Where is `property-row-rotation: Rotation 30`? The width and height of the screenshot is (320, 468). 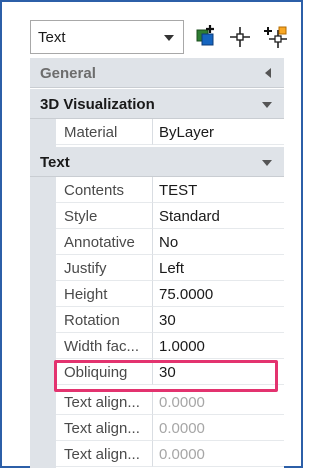
property-row-rotation: Rotation 30 is located at coordinates (170, 320).